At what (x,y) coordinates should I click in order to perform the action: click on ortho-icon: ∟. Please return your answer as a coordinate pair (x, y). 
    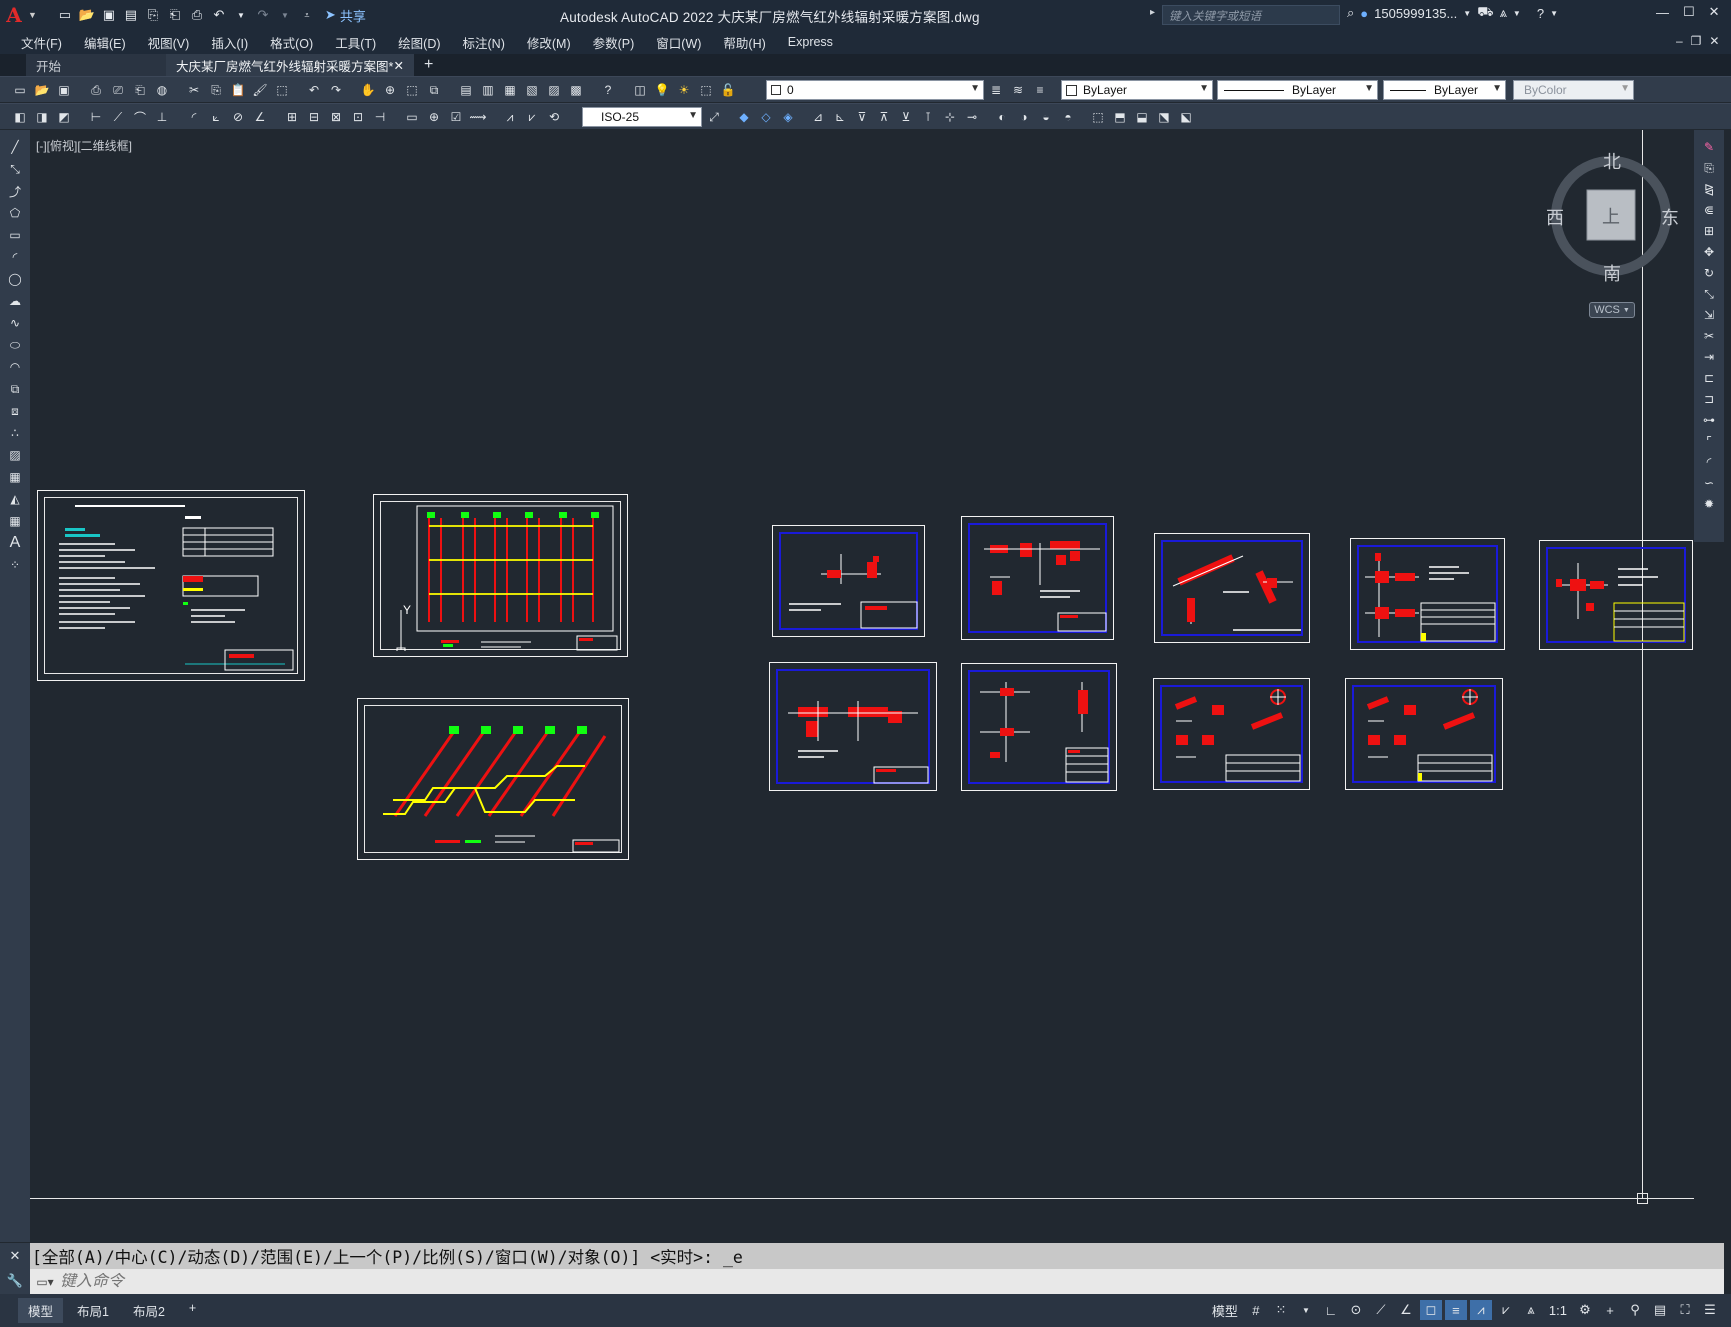
    Looking at the image, I should click on (1331, 1310).